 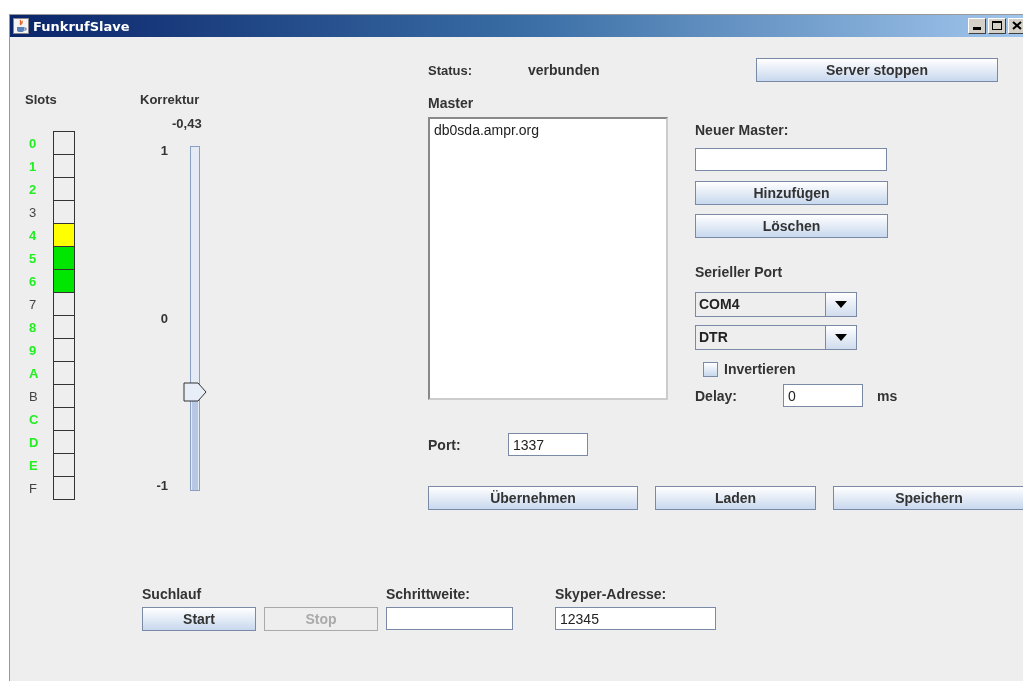 What do you see at coordinates (195, 392) in the screenshot?
I see `slider-thumb` at bounding box center [195, 392].